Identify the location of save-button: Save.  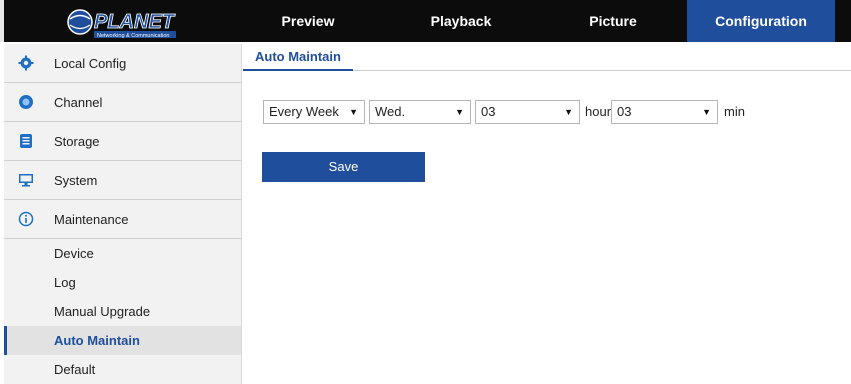
(343, 167).